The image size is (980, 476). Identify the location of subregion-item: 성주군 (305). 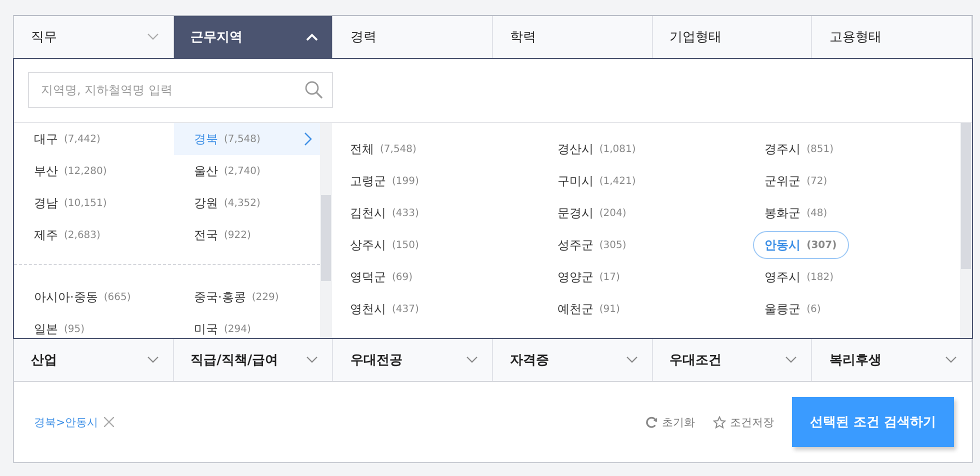
(591, 245).